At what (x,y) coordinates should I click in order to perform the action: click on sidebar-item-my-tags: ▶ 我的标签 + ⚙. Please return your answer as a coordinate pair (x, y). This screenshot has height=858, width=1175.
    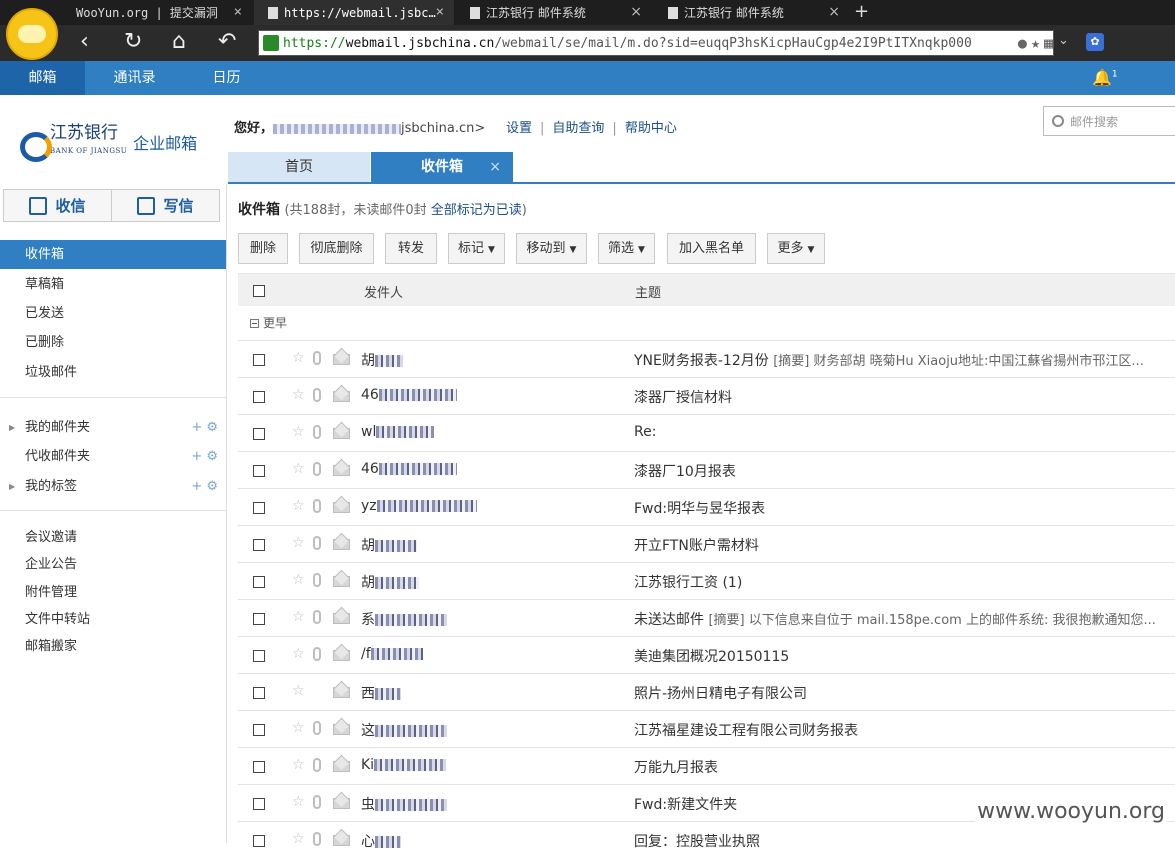
    Looking at the image, I should click on (113, 486).